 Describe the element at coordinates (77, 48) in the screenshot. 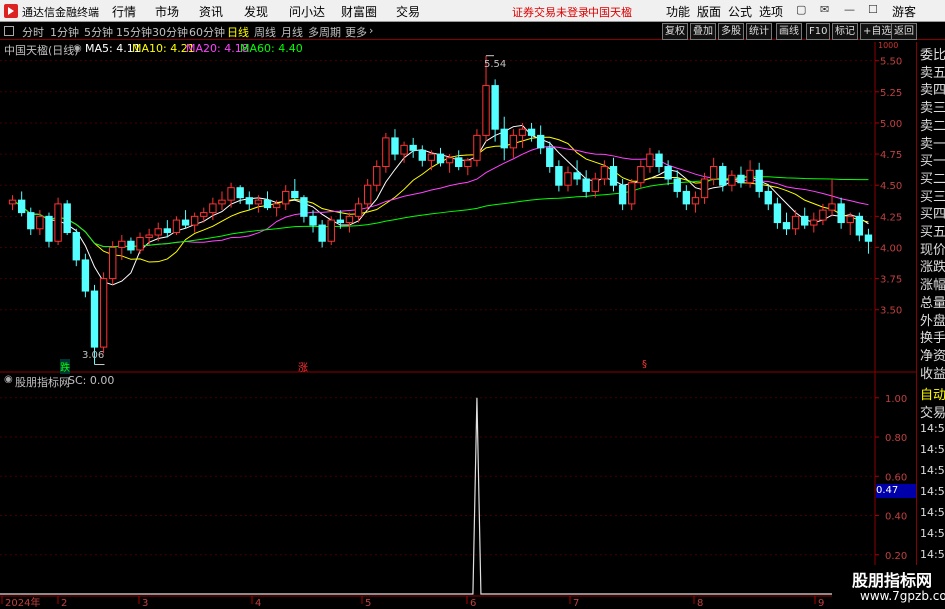

I see `settings-icon: ◉` at that location.